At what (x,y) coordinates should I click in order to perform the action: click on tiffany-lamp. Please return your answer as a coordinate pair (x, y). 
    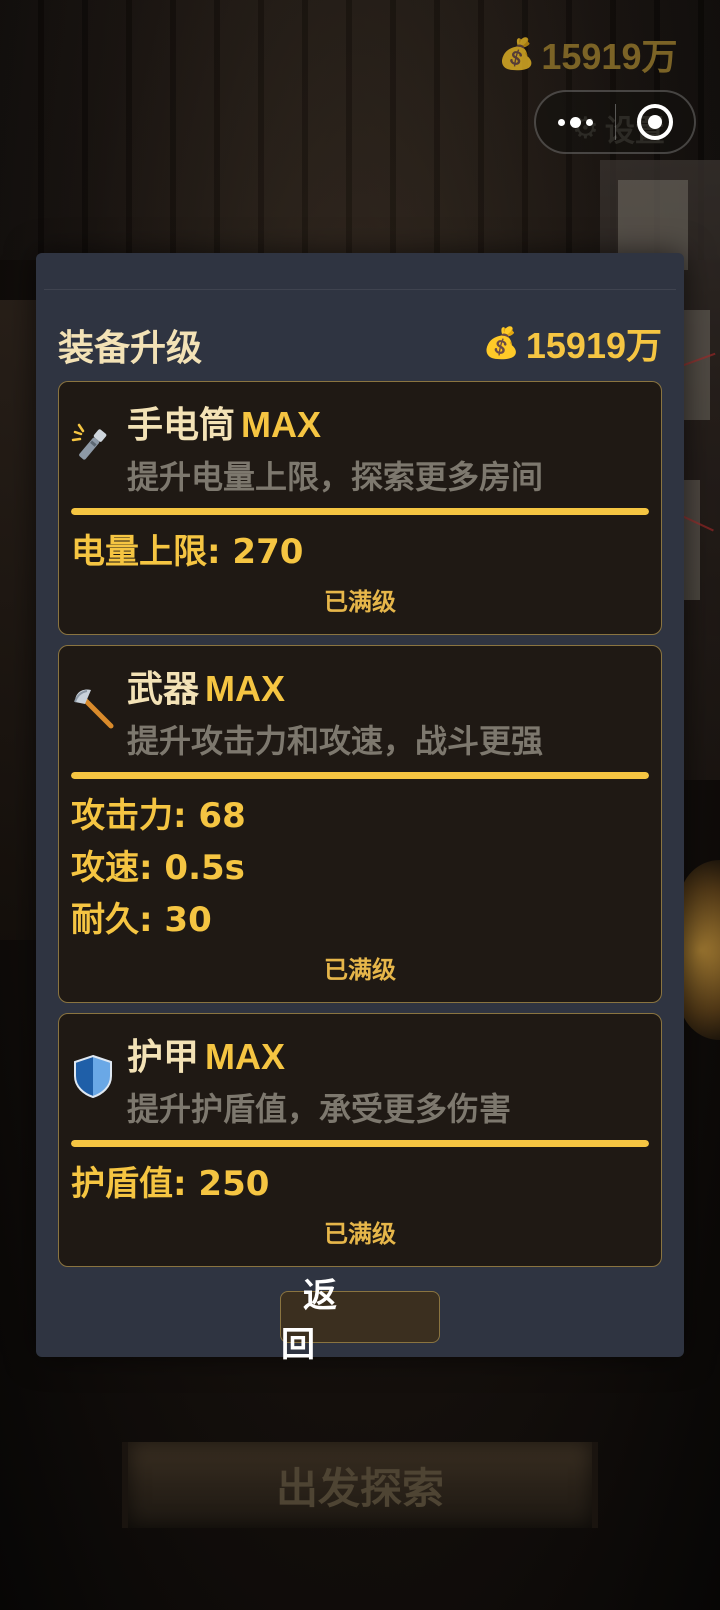
    Looking at the image, I should click on (700, 950).